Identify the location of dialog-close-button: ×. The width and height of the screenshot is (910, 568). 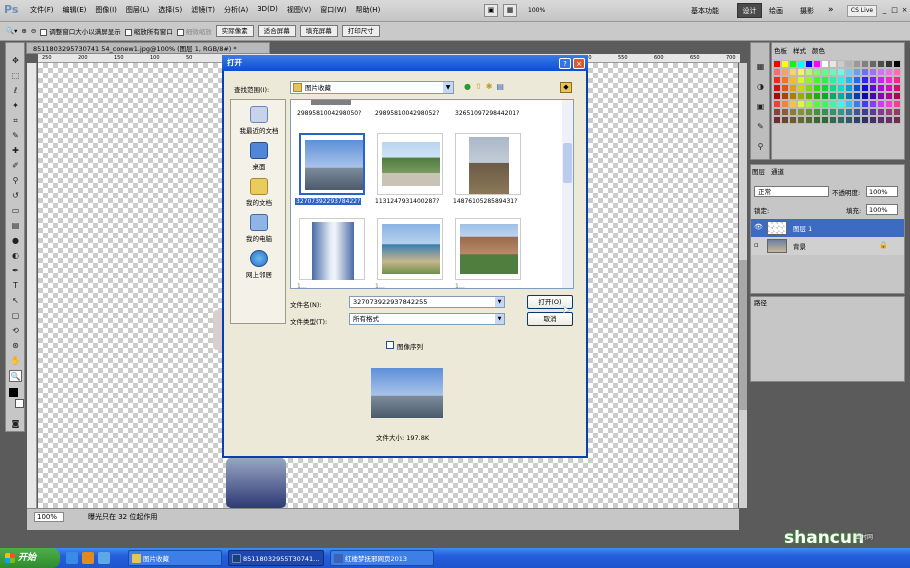
(579, 63).